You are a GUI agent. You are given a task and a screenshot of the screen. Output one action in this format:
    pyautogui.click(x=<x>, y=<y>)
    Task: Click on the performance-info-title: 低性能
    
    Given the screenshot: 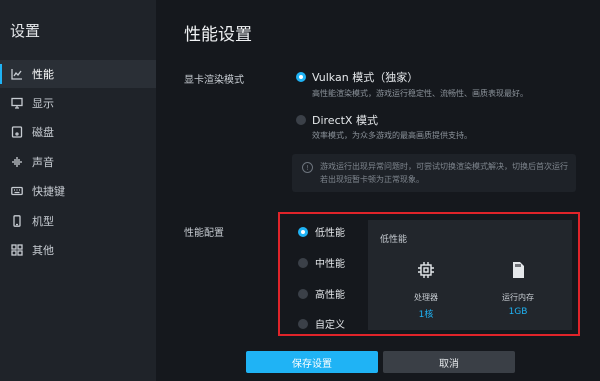 What is the action you would take?
    pyautogui.click(x=394, y=240)
    